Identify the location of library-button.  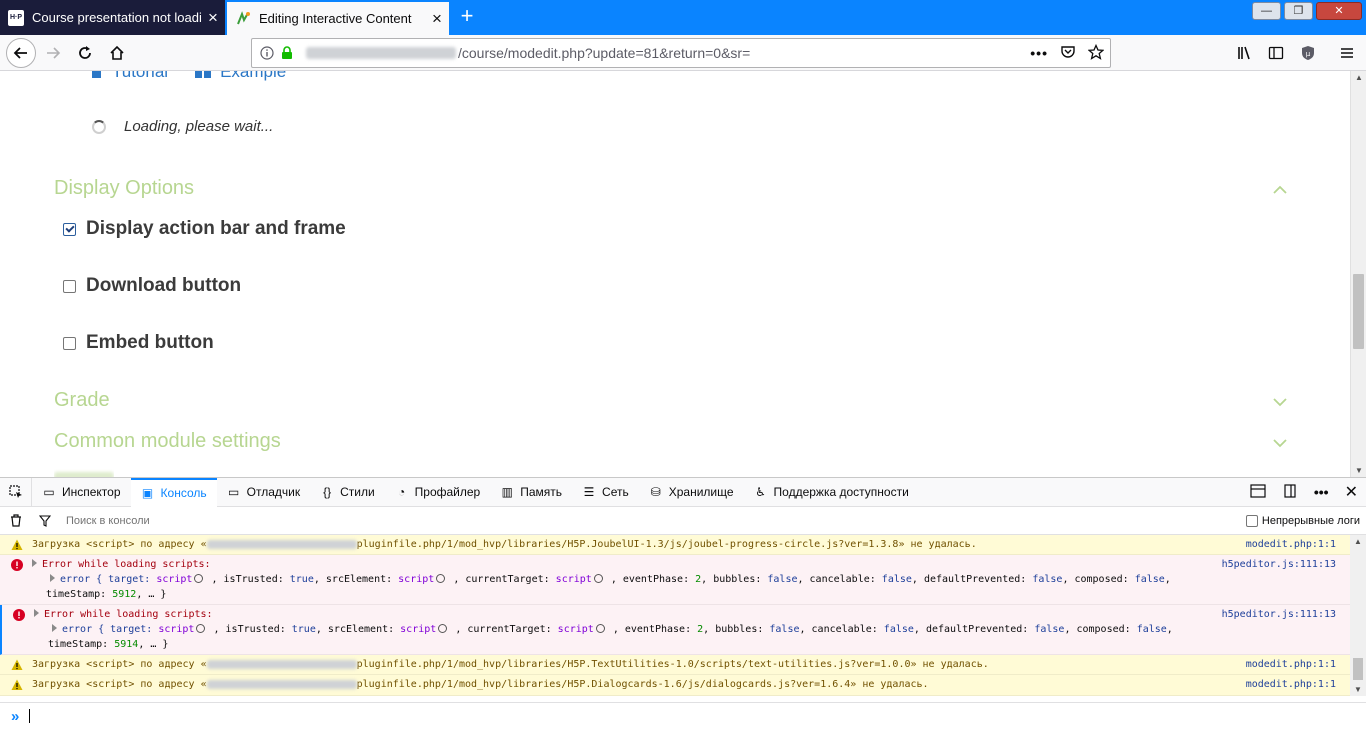
(1244, 53).